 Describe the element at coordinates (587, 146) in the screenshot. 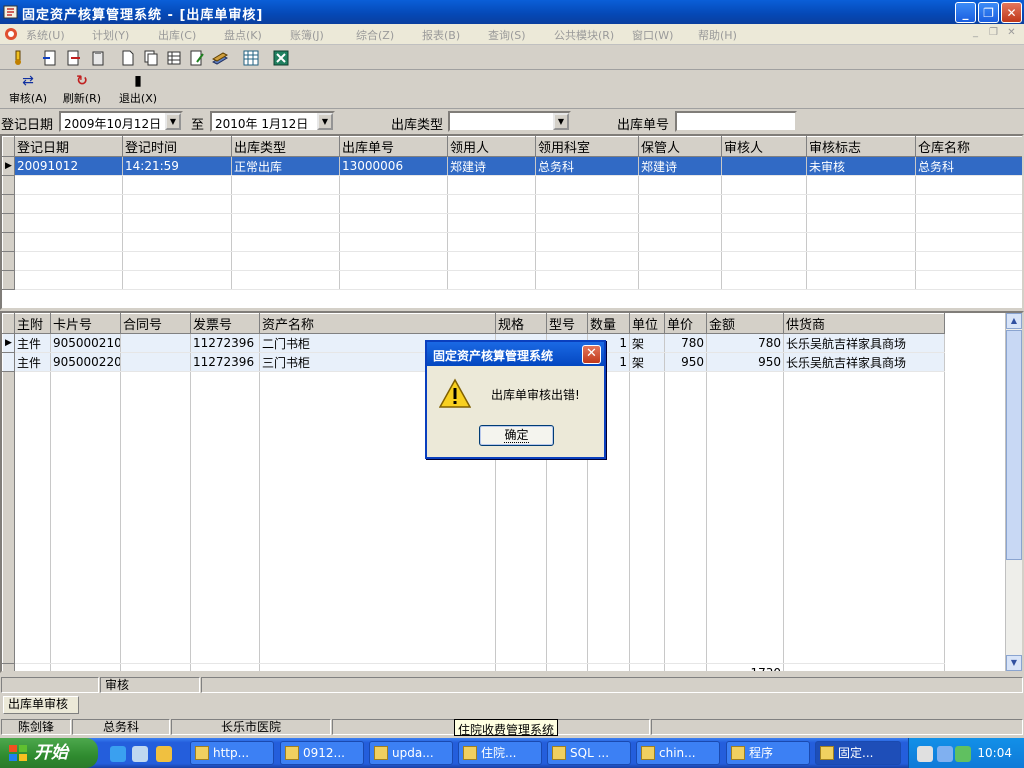

I see `col-header: 领用科室` at that location.